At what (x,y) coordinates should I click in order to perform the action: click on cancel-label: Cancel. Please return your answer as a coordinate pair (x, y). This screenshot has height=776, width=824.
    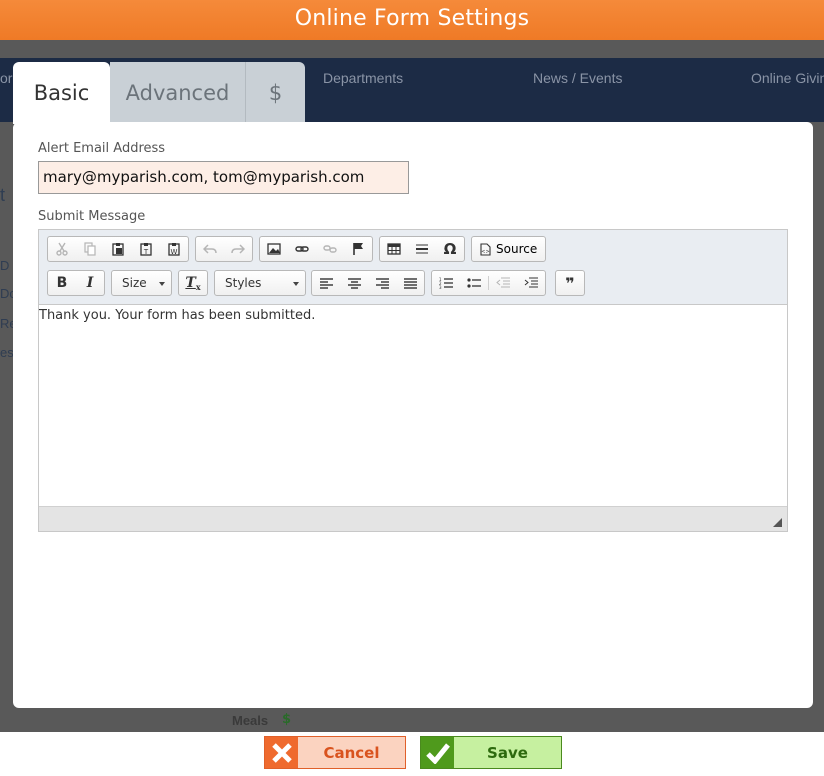
    Looking at the image, I should click on (351, 752).